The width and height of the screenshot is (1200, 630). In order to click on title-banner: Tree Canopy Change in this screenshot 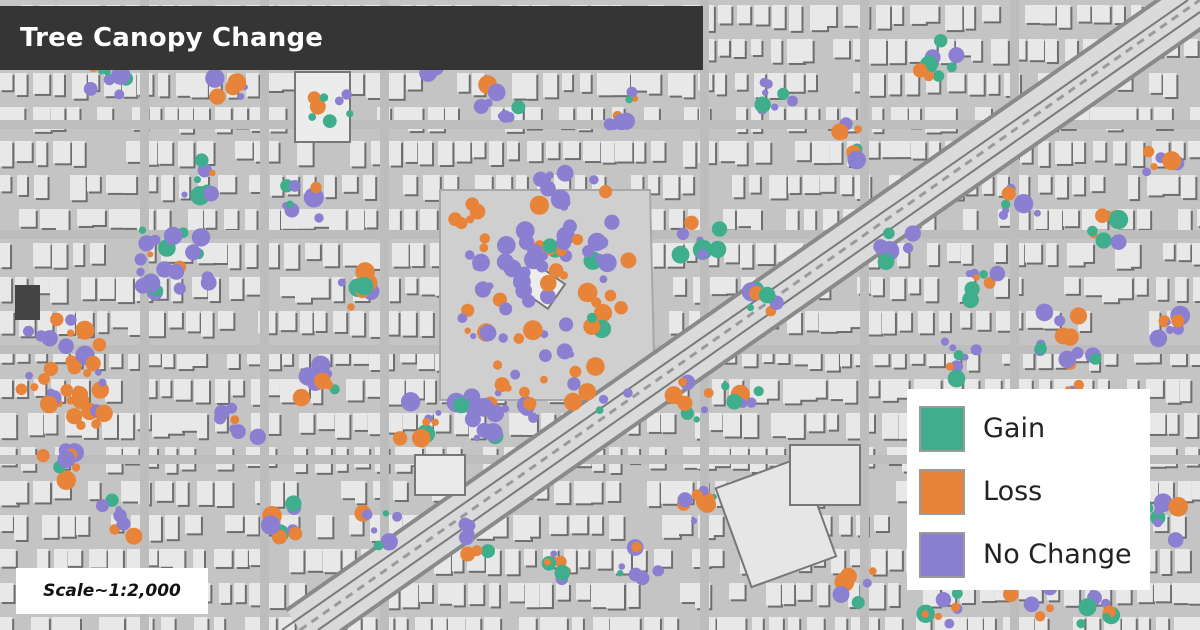, I will do `click(351, 38)`.